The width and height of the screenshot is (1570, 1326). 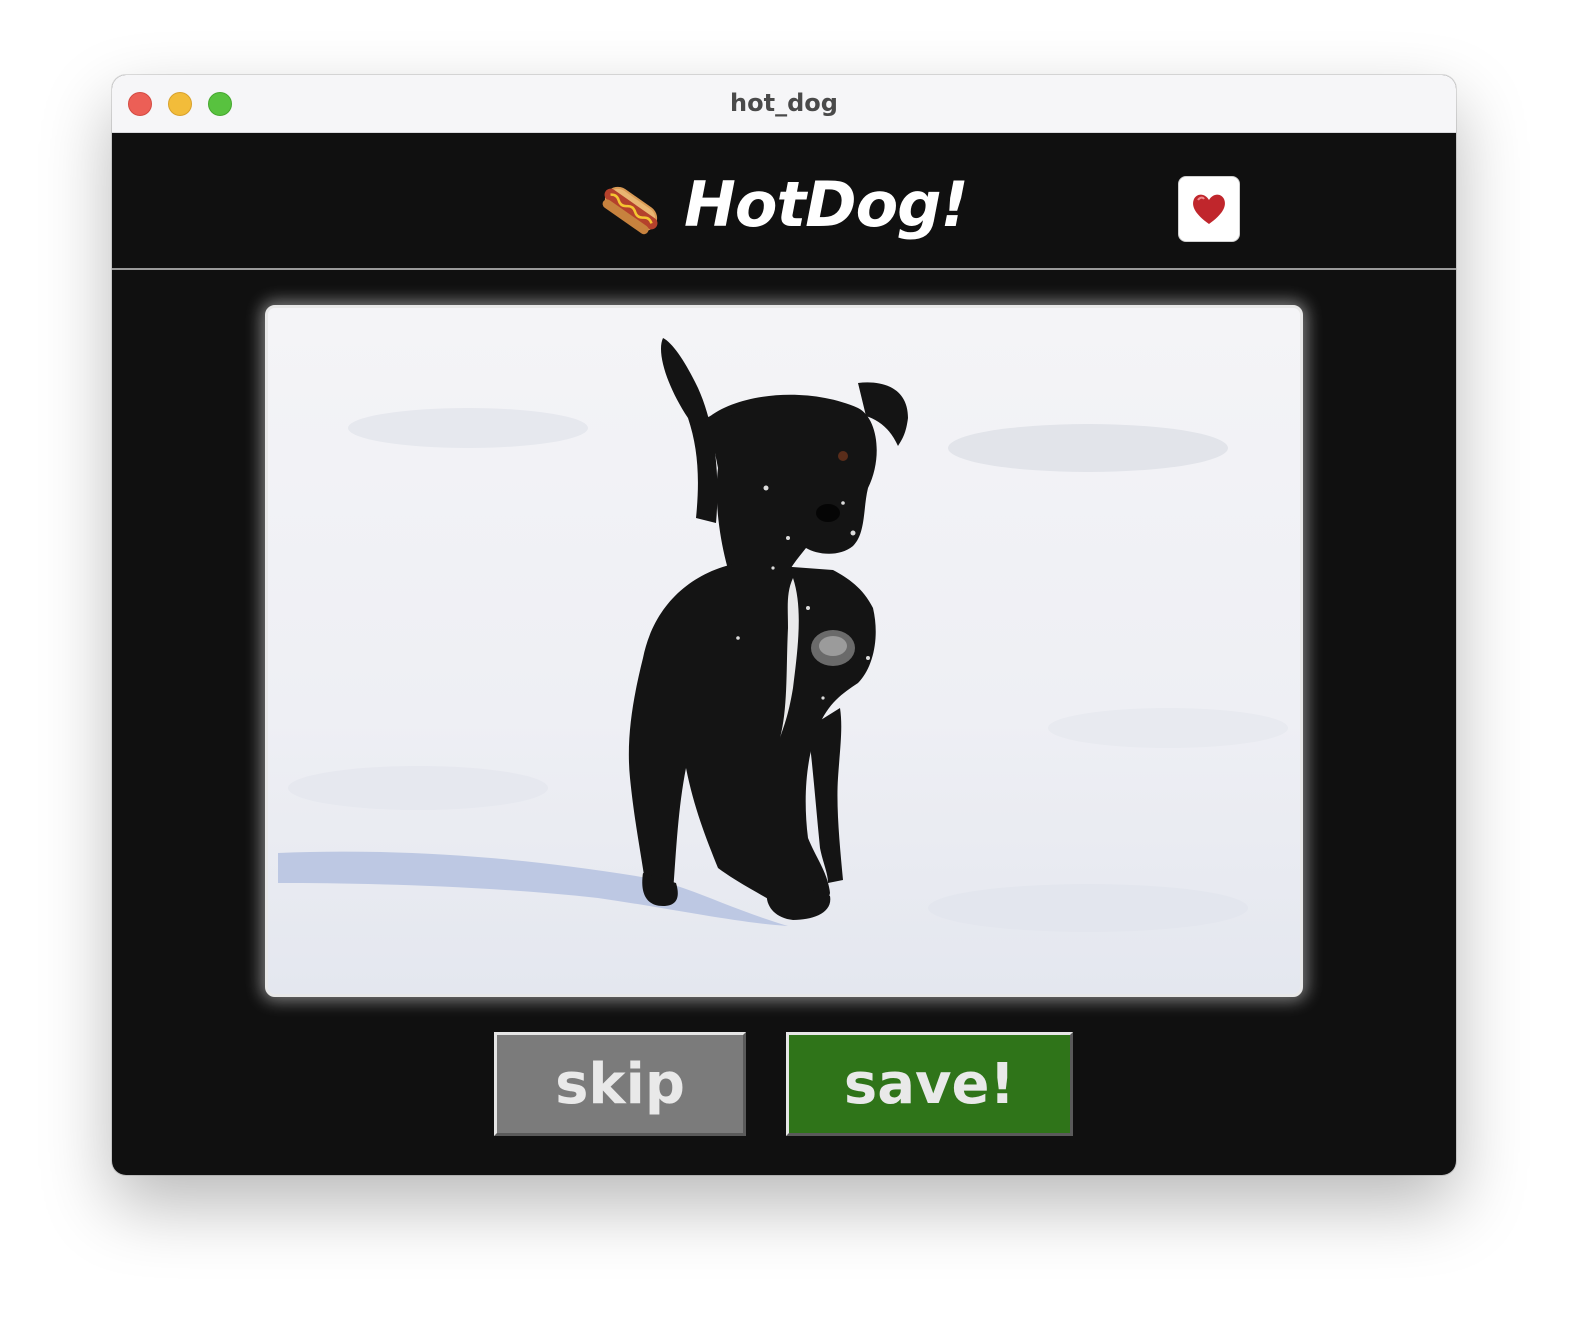 What do you see at coordinates (929, 1084) in the screenshot?
I see `save-button: save!` at bounding box center [929, 1084].